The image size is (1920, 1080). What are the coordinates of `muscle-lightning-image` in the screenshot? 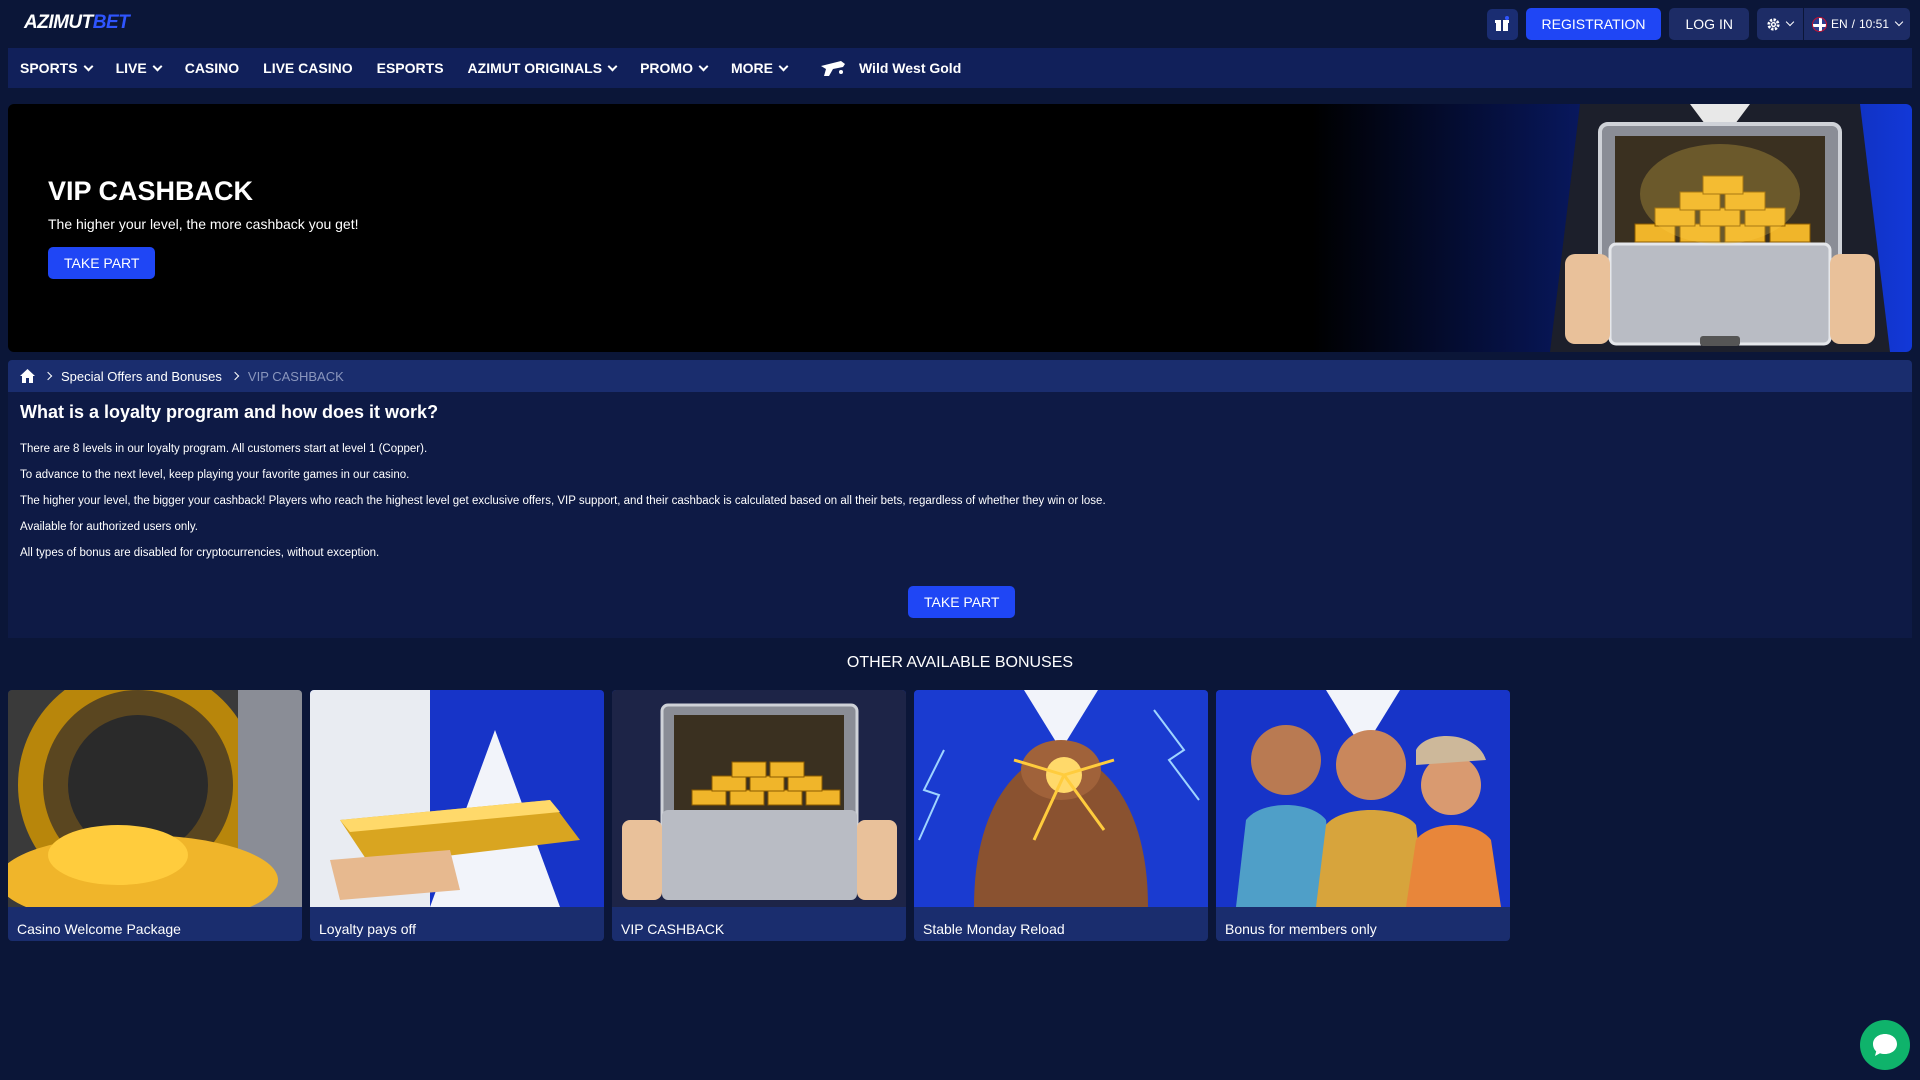 It's located at (1061, 798).